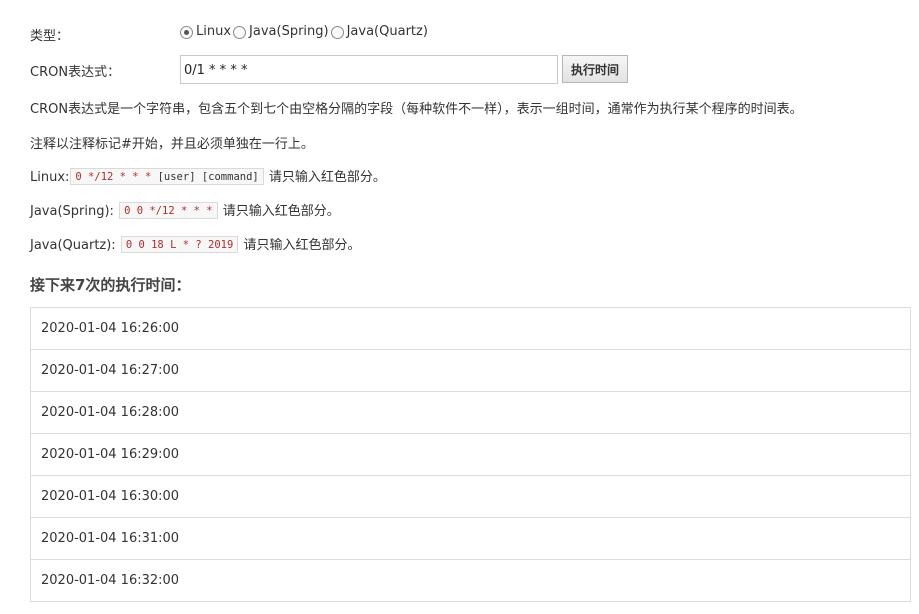 The image size is (919, 614). Describe the element at coordinates (337, 32) in the screenshot. I see `radio-java-quartz-dot` at that location.